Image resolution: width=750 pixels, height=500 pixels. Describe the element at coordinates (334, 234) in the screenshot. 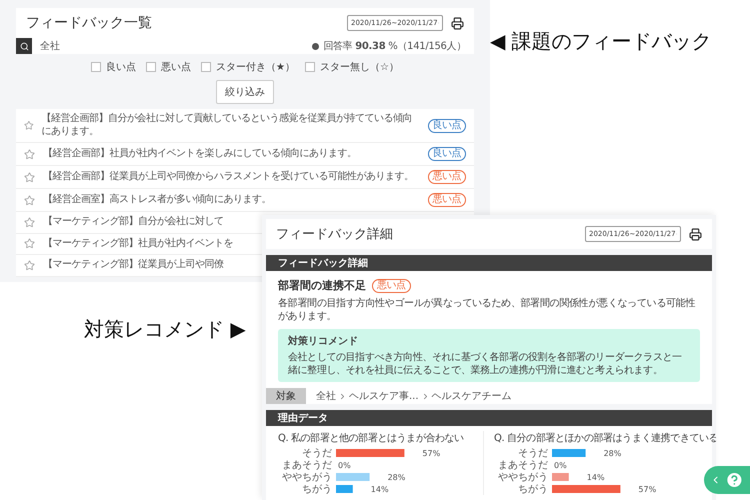

I see `page-title: フィードバック詳細` at that location.